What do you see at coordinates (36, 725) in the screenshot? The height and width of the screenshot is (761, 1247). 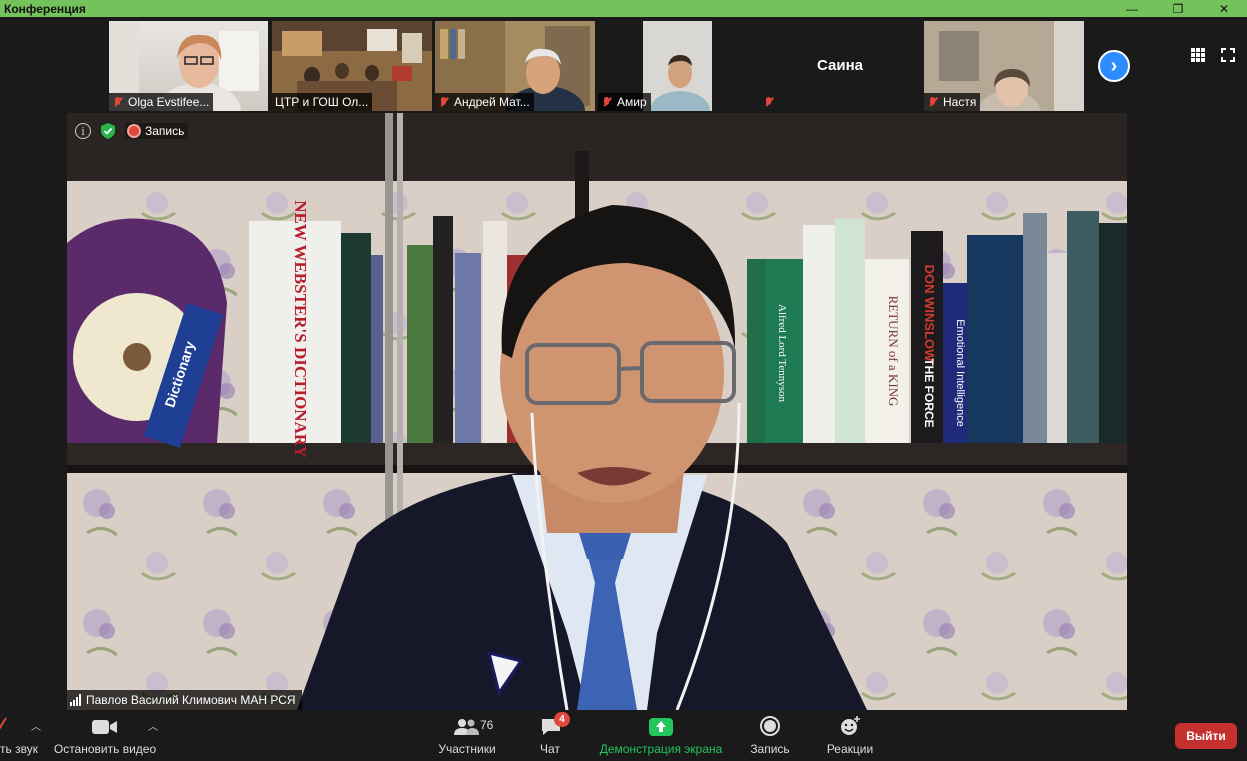 I see `audio-options-caret: ︿` at bounding box center [36, 725].